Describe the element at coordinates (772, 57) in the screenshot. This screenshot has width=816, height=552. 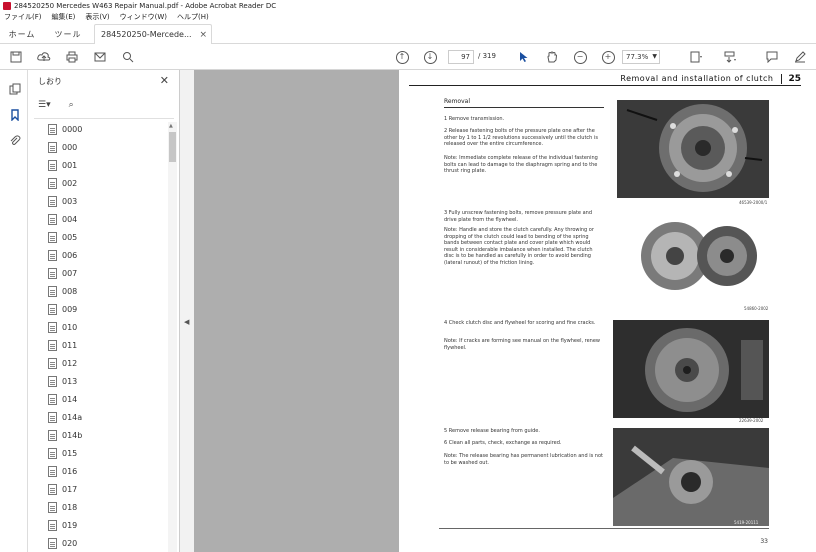
I see `comment-icon` at that location.